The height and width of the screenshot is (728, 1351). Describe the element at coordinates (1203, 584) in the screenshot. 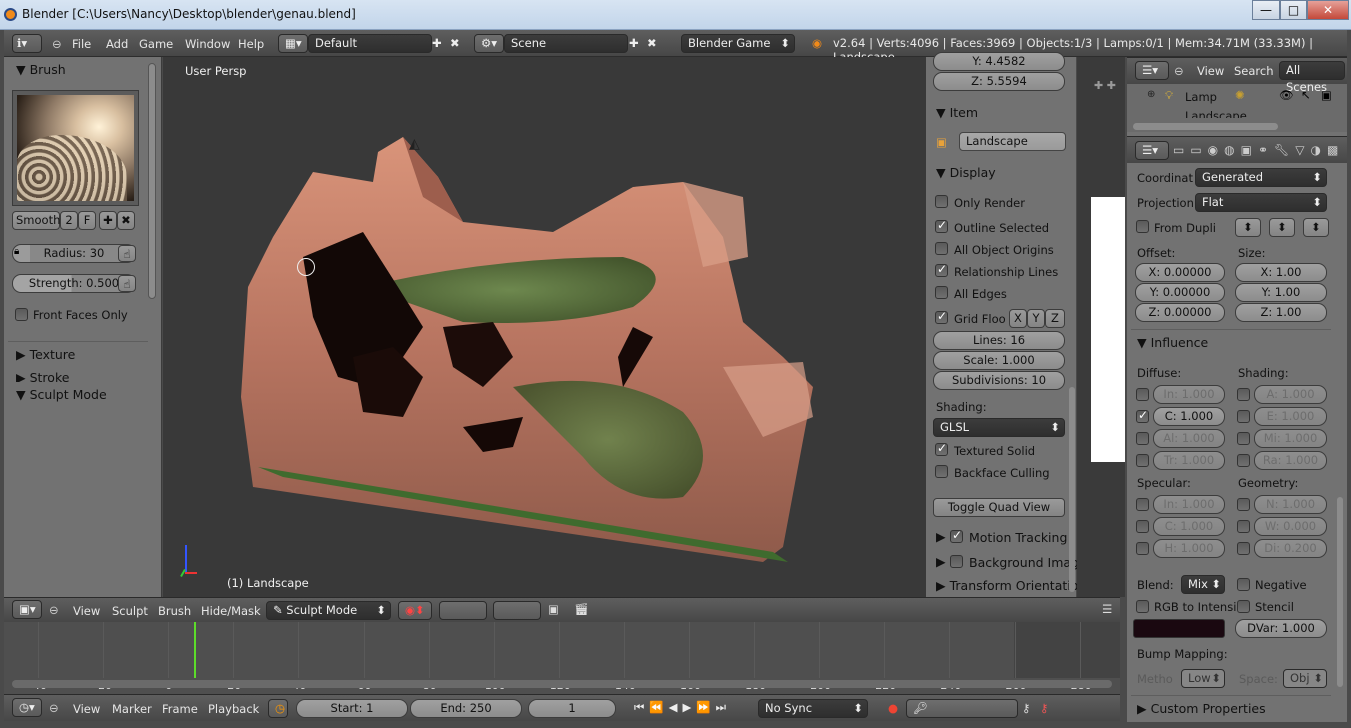

I see `blend-select: Mix ⬍` at that location.